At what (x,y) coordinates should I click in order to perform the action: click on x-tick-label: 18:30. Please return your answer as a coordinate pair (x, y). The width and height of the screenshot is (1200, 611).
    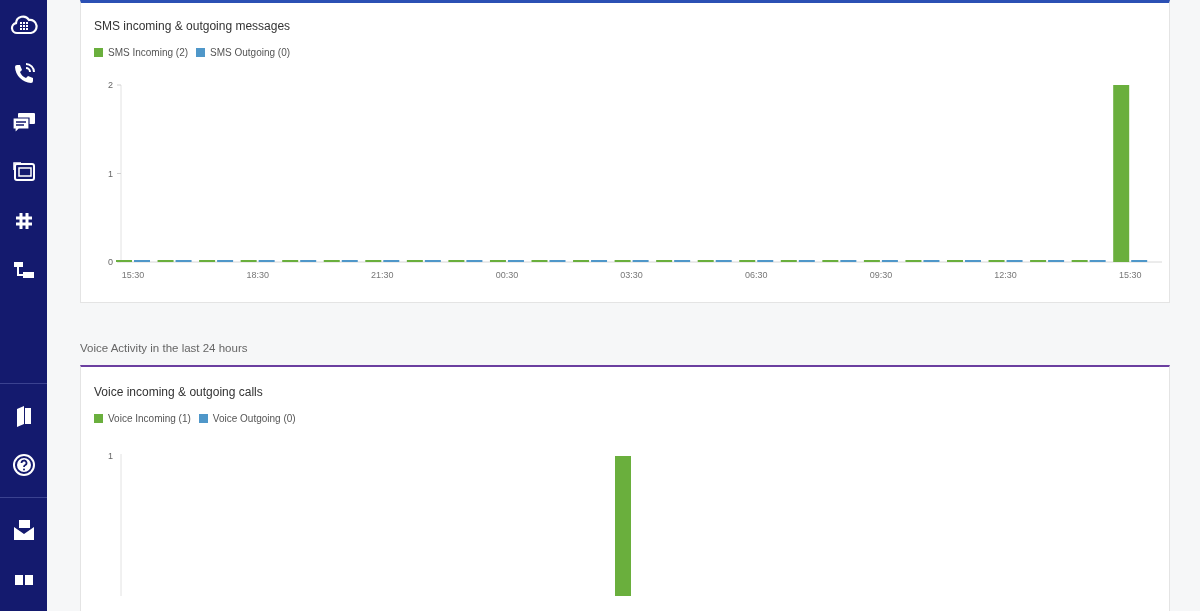
    Looking at the image, I should click on (257, 275).